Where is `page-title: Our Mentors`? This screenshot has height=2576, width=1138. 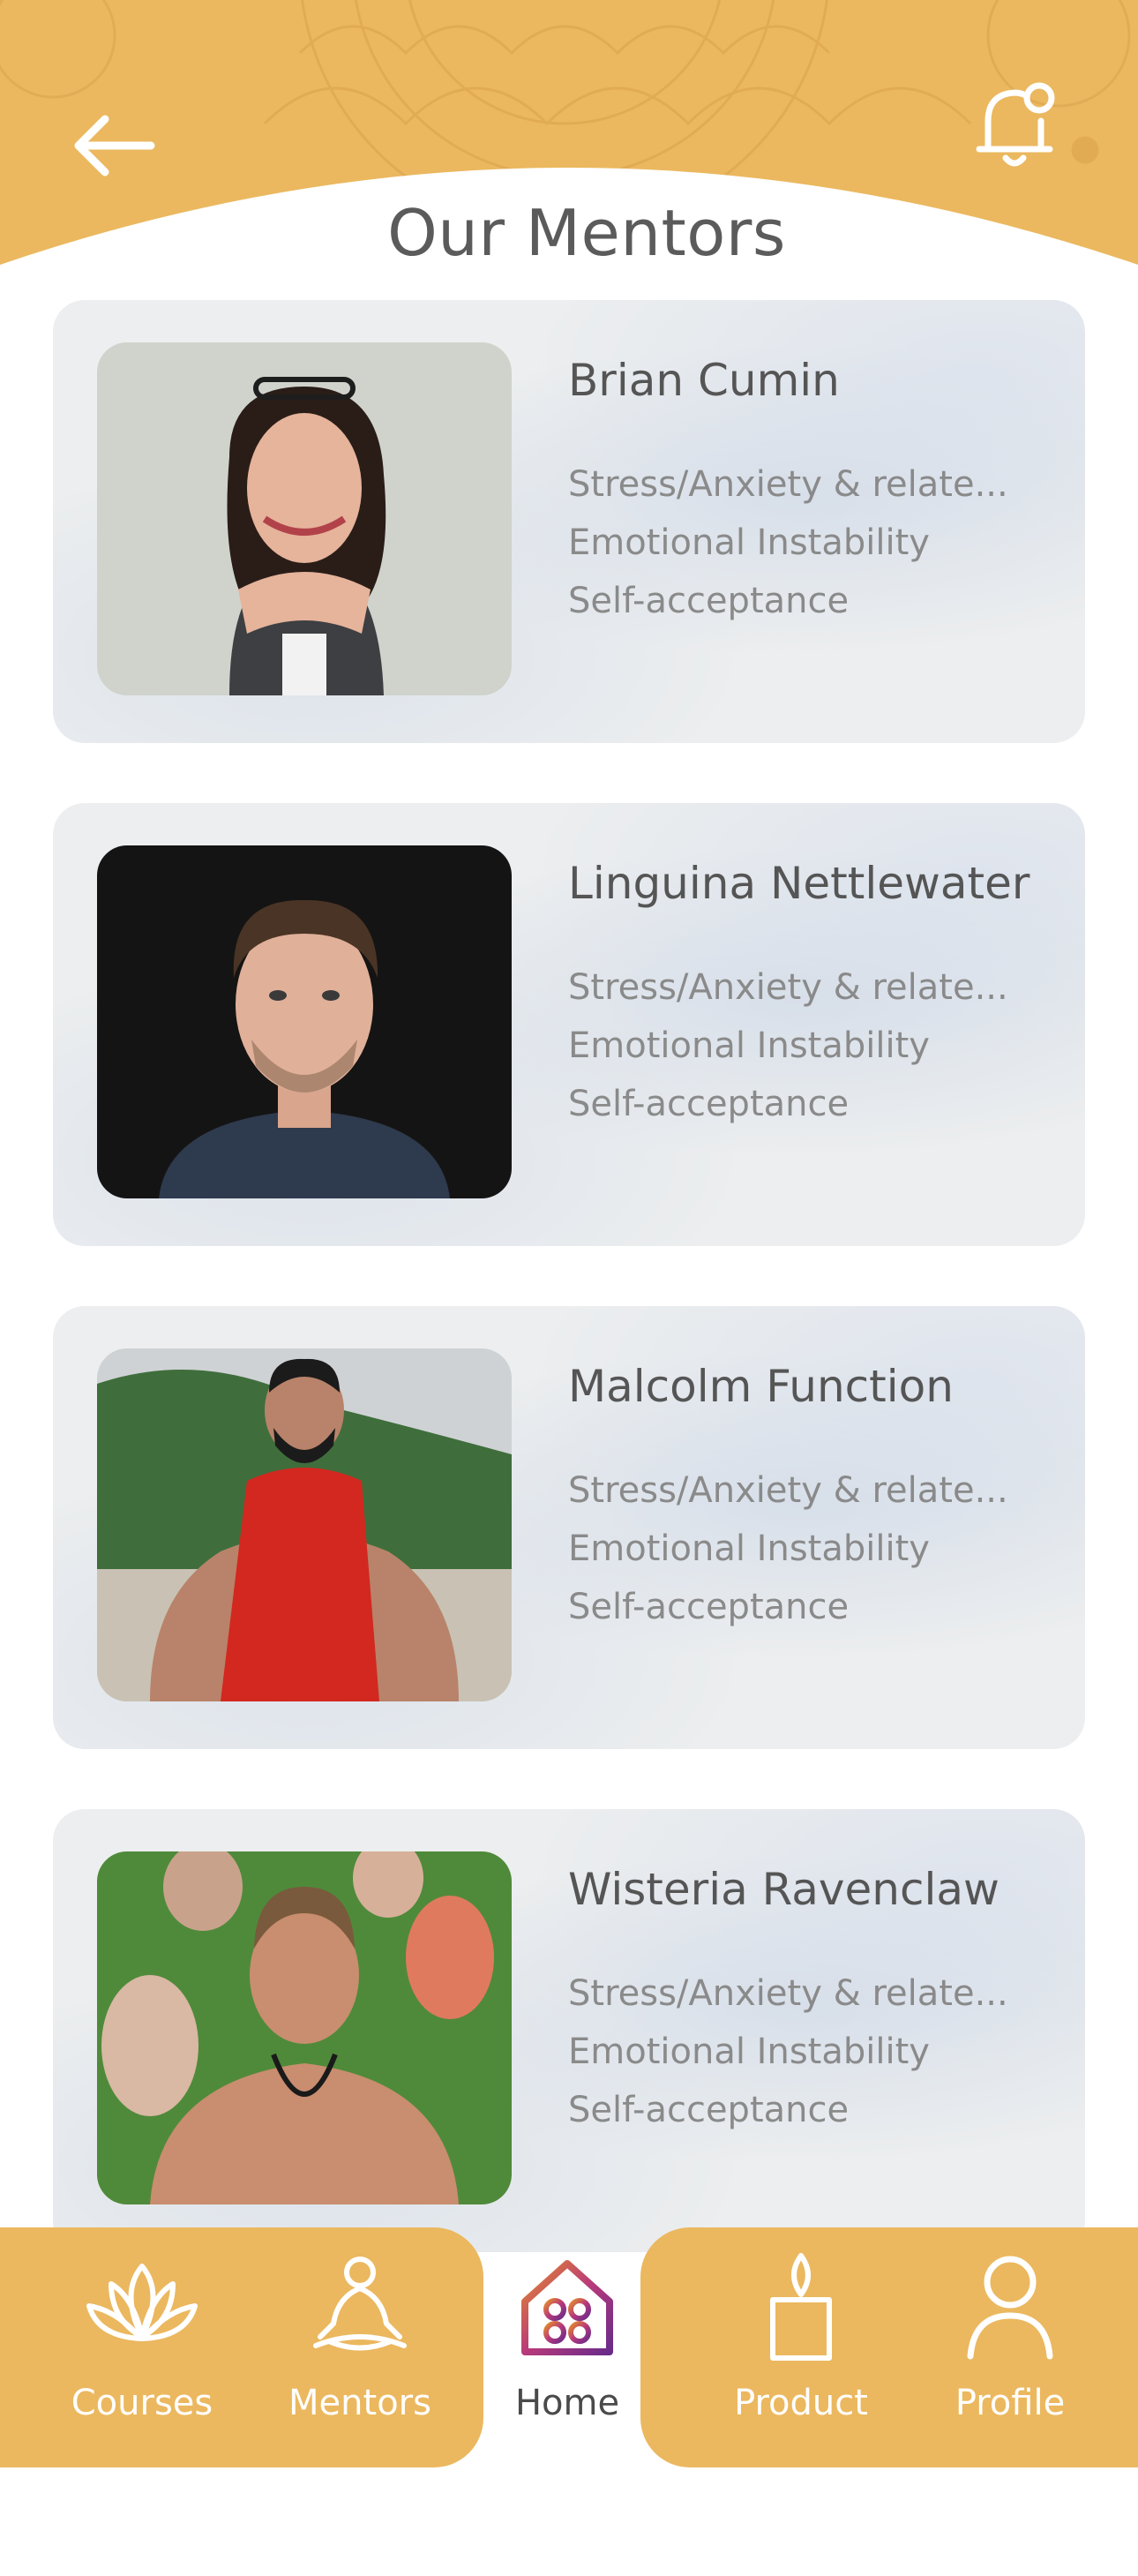 page-title: Our Mentors is located at coordinates (586, 233).